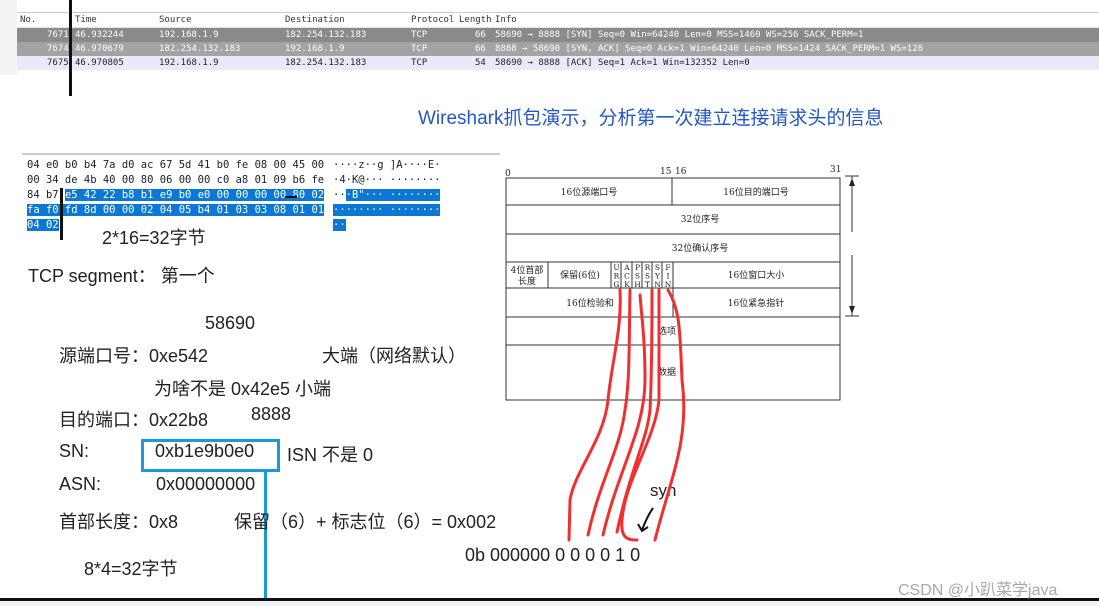 This screenshot has height=606, width=1099. I want to click on hdr-len-field-1: 4位首部, so click(527, 270).